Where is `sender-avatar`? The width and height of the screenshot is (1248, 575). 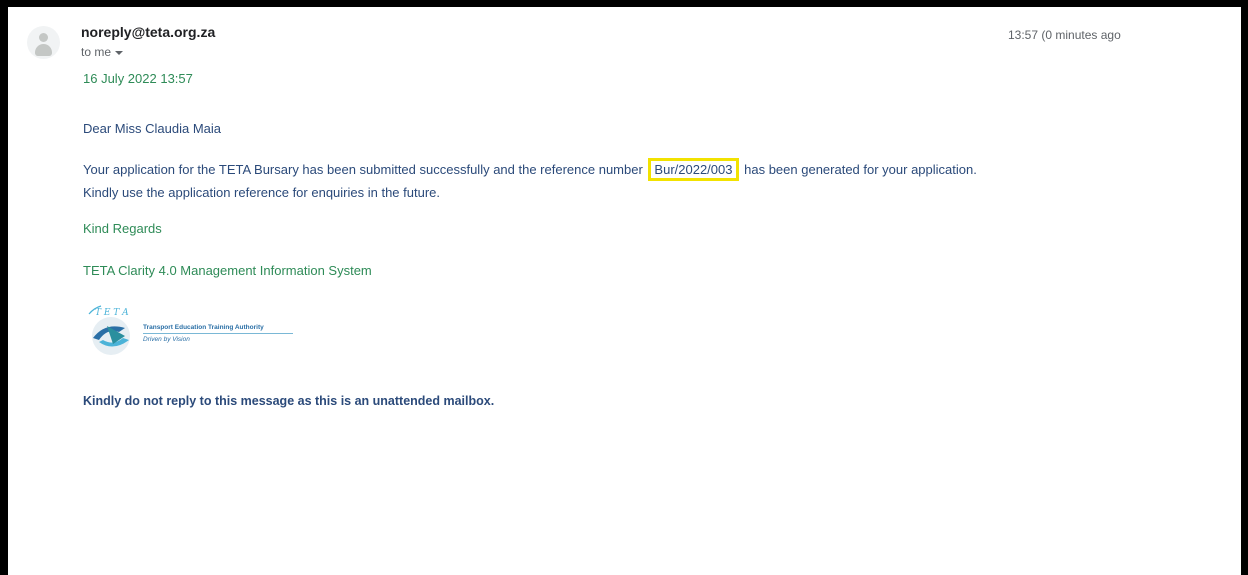
sender-avatar is located at coordinates (43, 42).